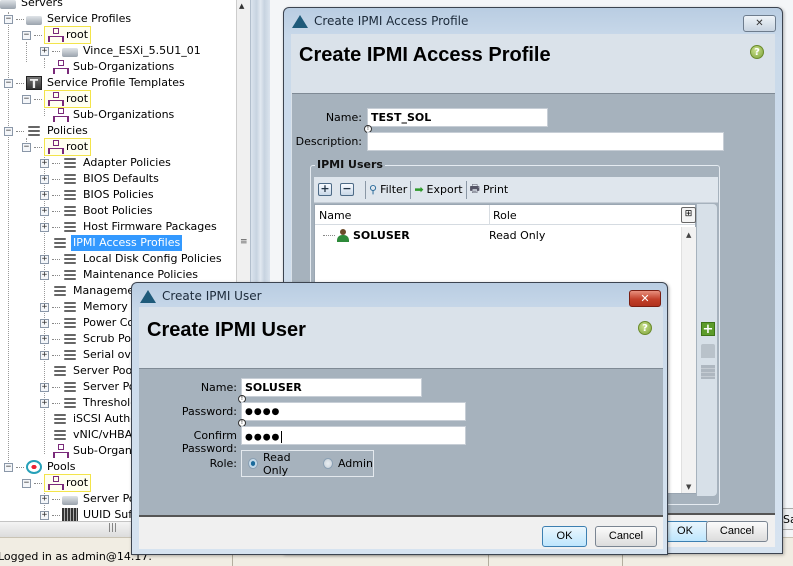 The image size is (793, 566). What do you see at coordinates (688, 360) in the screenshot?
I see `table-vertical-scrollbar: ▲ ▼` at bounding box center [688, 360].